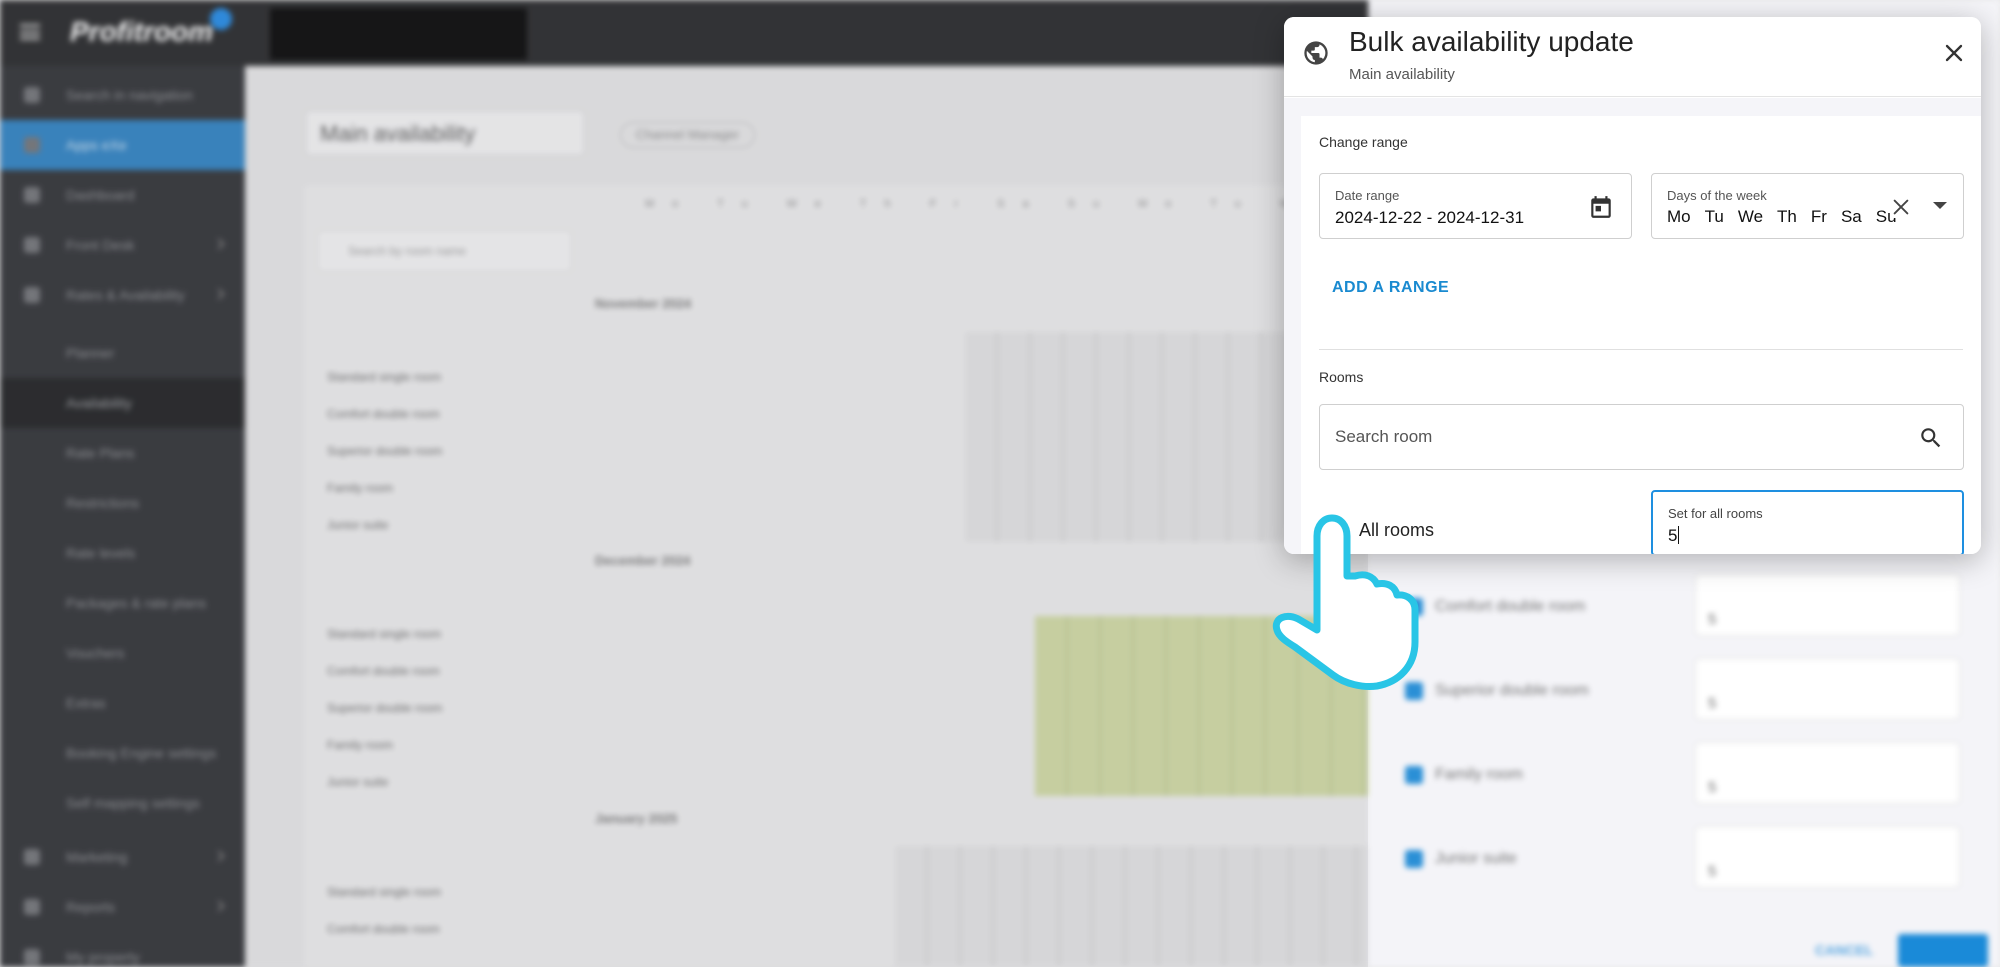 This screenshot has width=2000, height=967. What do you see at coordinates (1345, 602) in the screenshot?
I see `pointer-hand-icon` at bounding box center [1345, 602].